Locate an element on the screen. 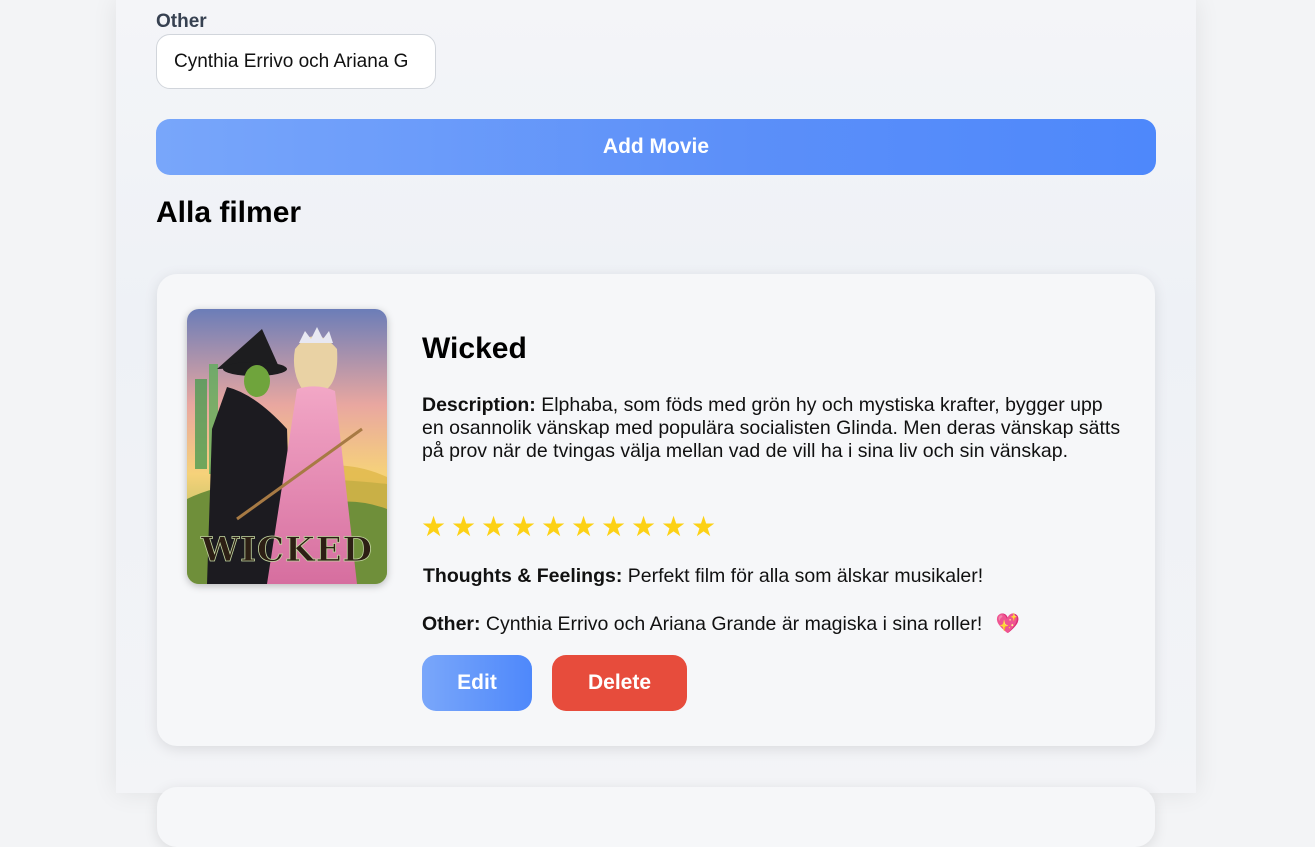 Image resolution: width=1315 pixels, height=847 pixels. add-movie-button: Add Movie is located at coordinates (656, 147).